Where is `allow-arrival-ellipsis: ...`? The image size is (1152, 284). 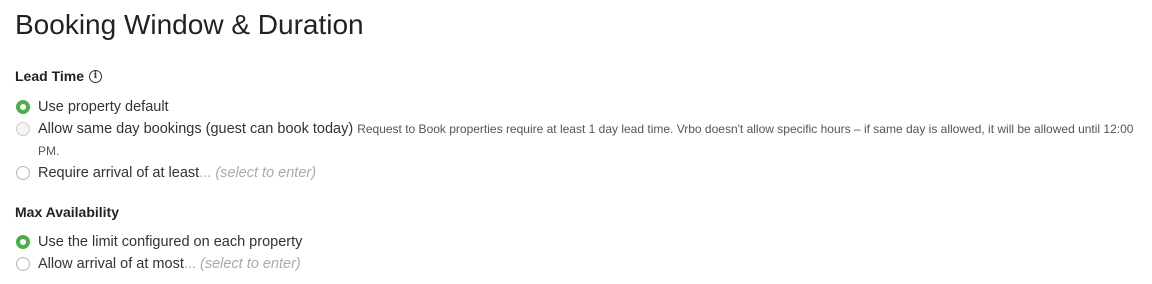
allow-arrival-ellipsis: ... is located at coordinates (189, 264).